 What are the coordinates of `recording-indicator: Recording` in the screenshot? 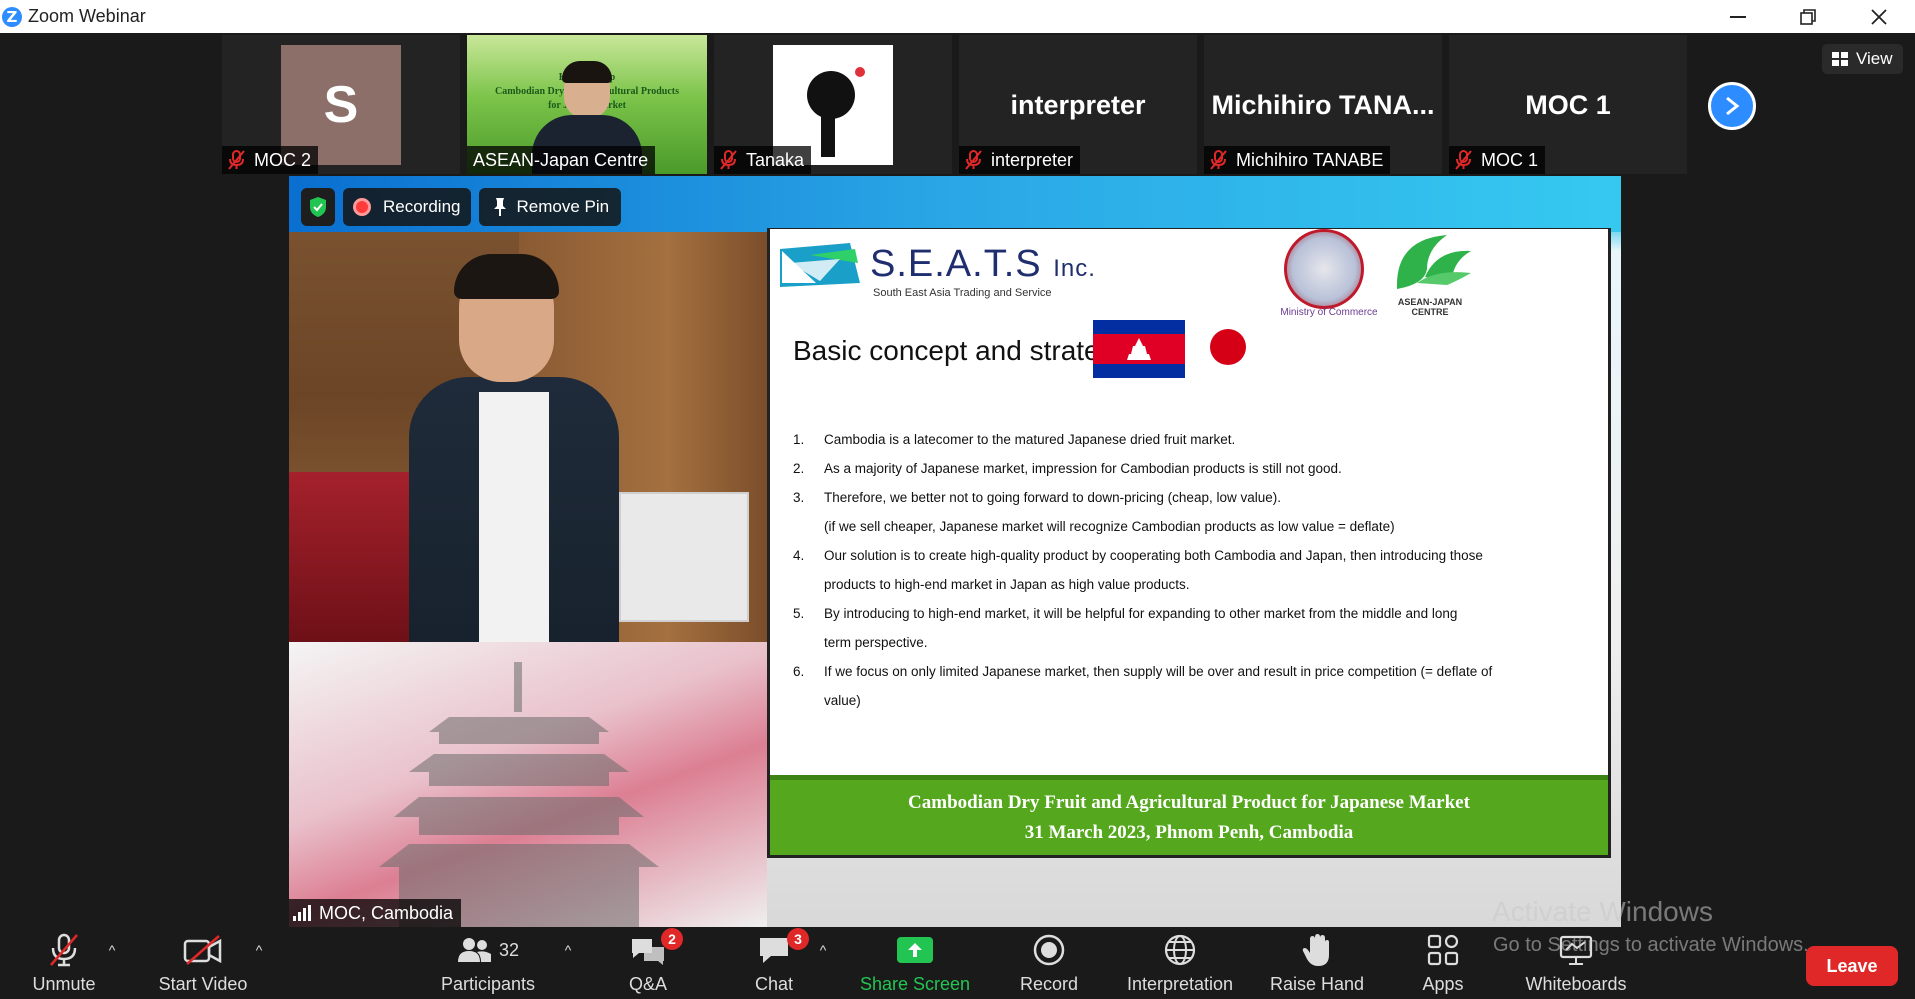 It's located at (407, 207).